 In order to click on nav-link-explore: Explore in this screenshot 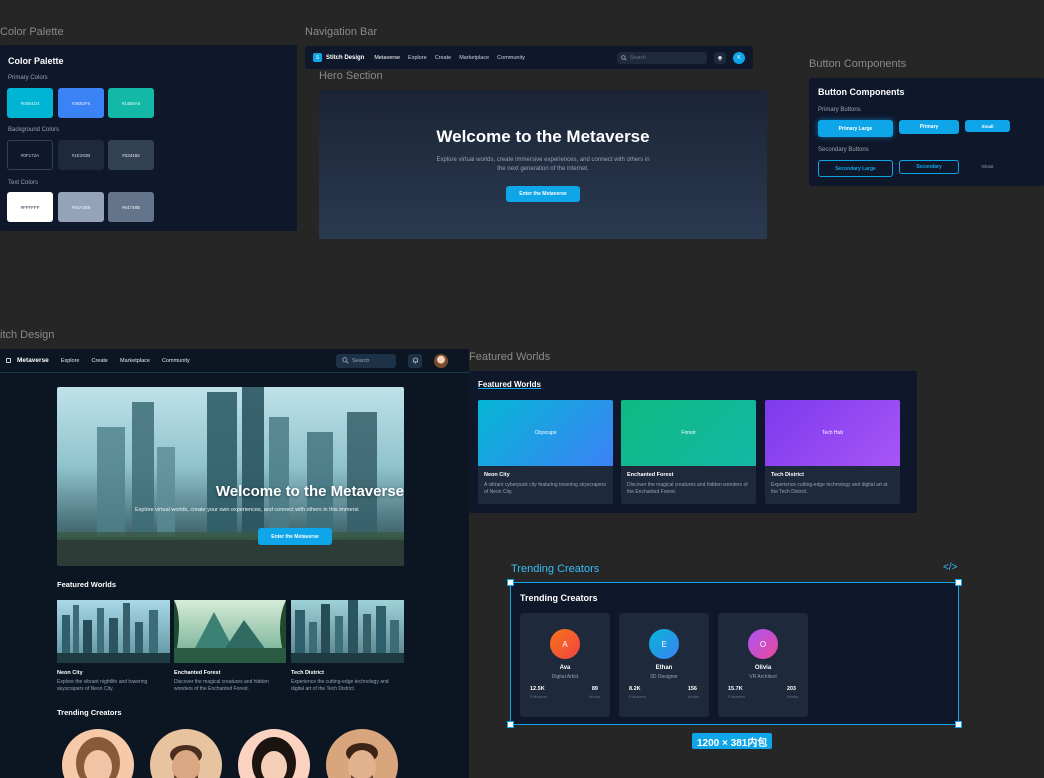, I will do `click(417, 58)`.